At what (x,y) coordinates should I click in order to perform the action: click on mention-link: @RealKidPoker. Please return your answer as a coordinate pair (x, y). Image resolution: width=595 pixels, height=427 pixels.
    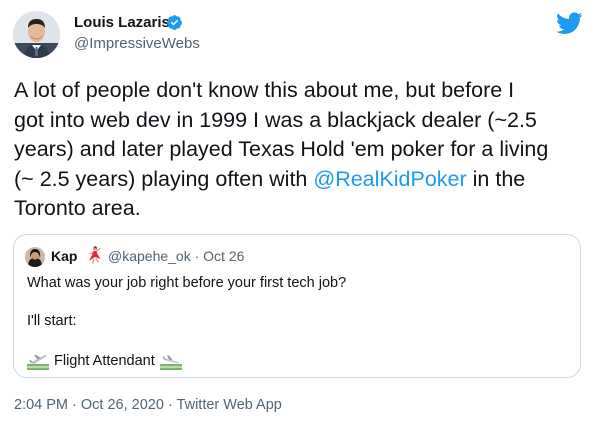
    Looking at the image, I should click on (389, 179).